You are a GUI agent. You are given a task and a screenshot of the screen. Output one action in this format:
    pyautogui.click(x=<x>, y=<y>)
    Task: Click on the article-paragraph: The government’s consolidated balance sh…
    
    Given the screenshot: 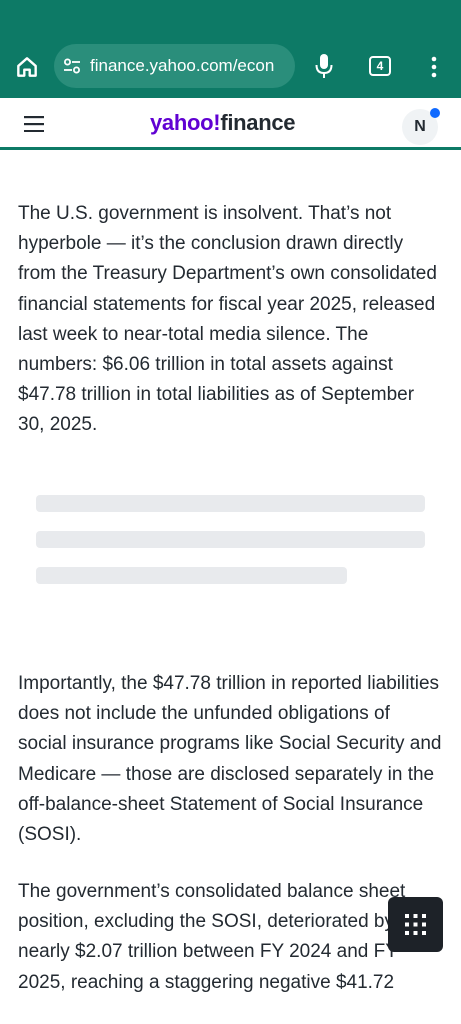 What is the action you would take?
    pyautogui.click(x=212, y=937)
    